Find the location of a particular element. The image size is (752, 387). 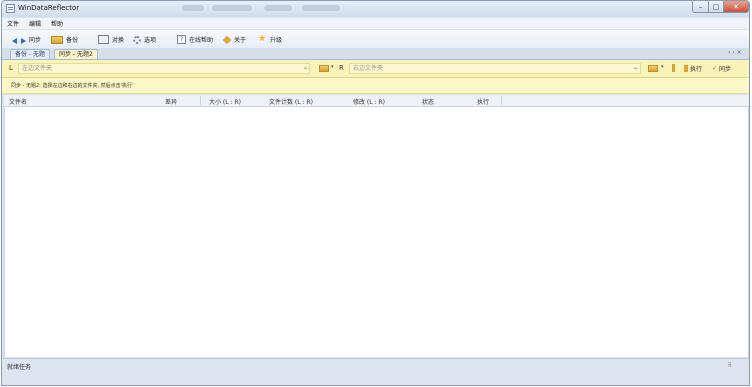

column-status: 状态 is located at coordinates (428, 101).